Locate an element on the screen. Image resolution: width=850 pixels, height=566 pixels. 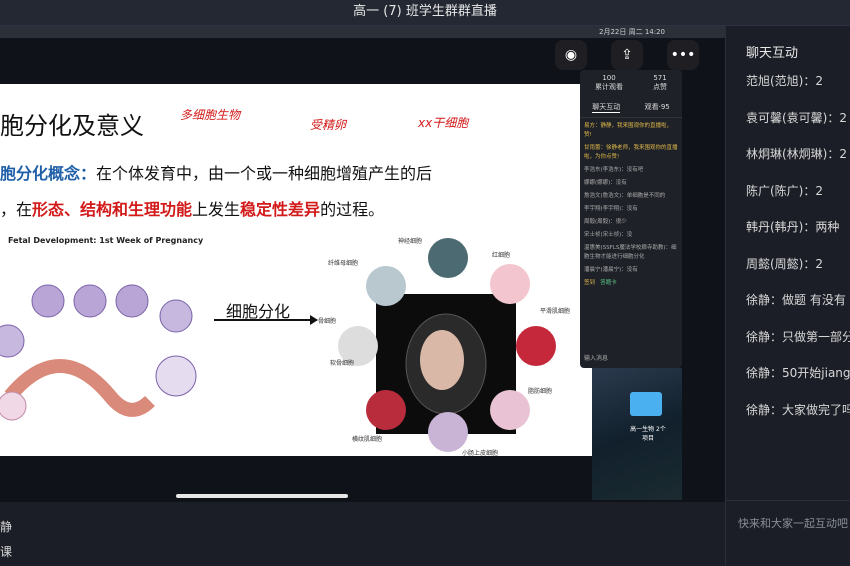
mini-tabs: 聊天互动 观看·95 is located at coordinates (631, 110).